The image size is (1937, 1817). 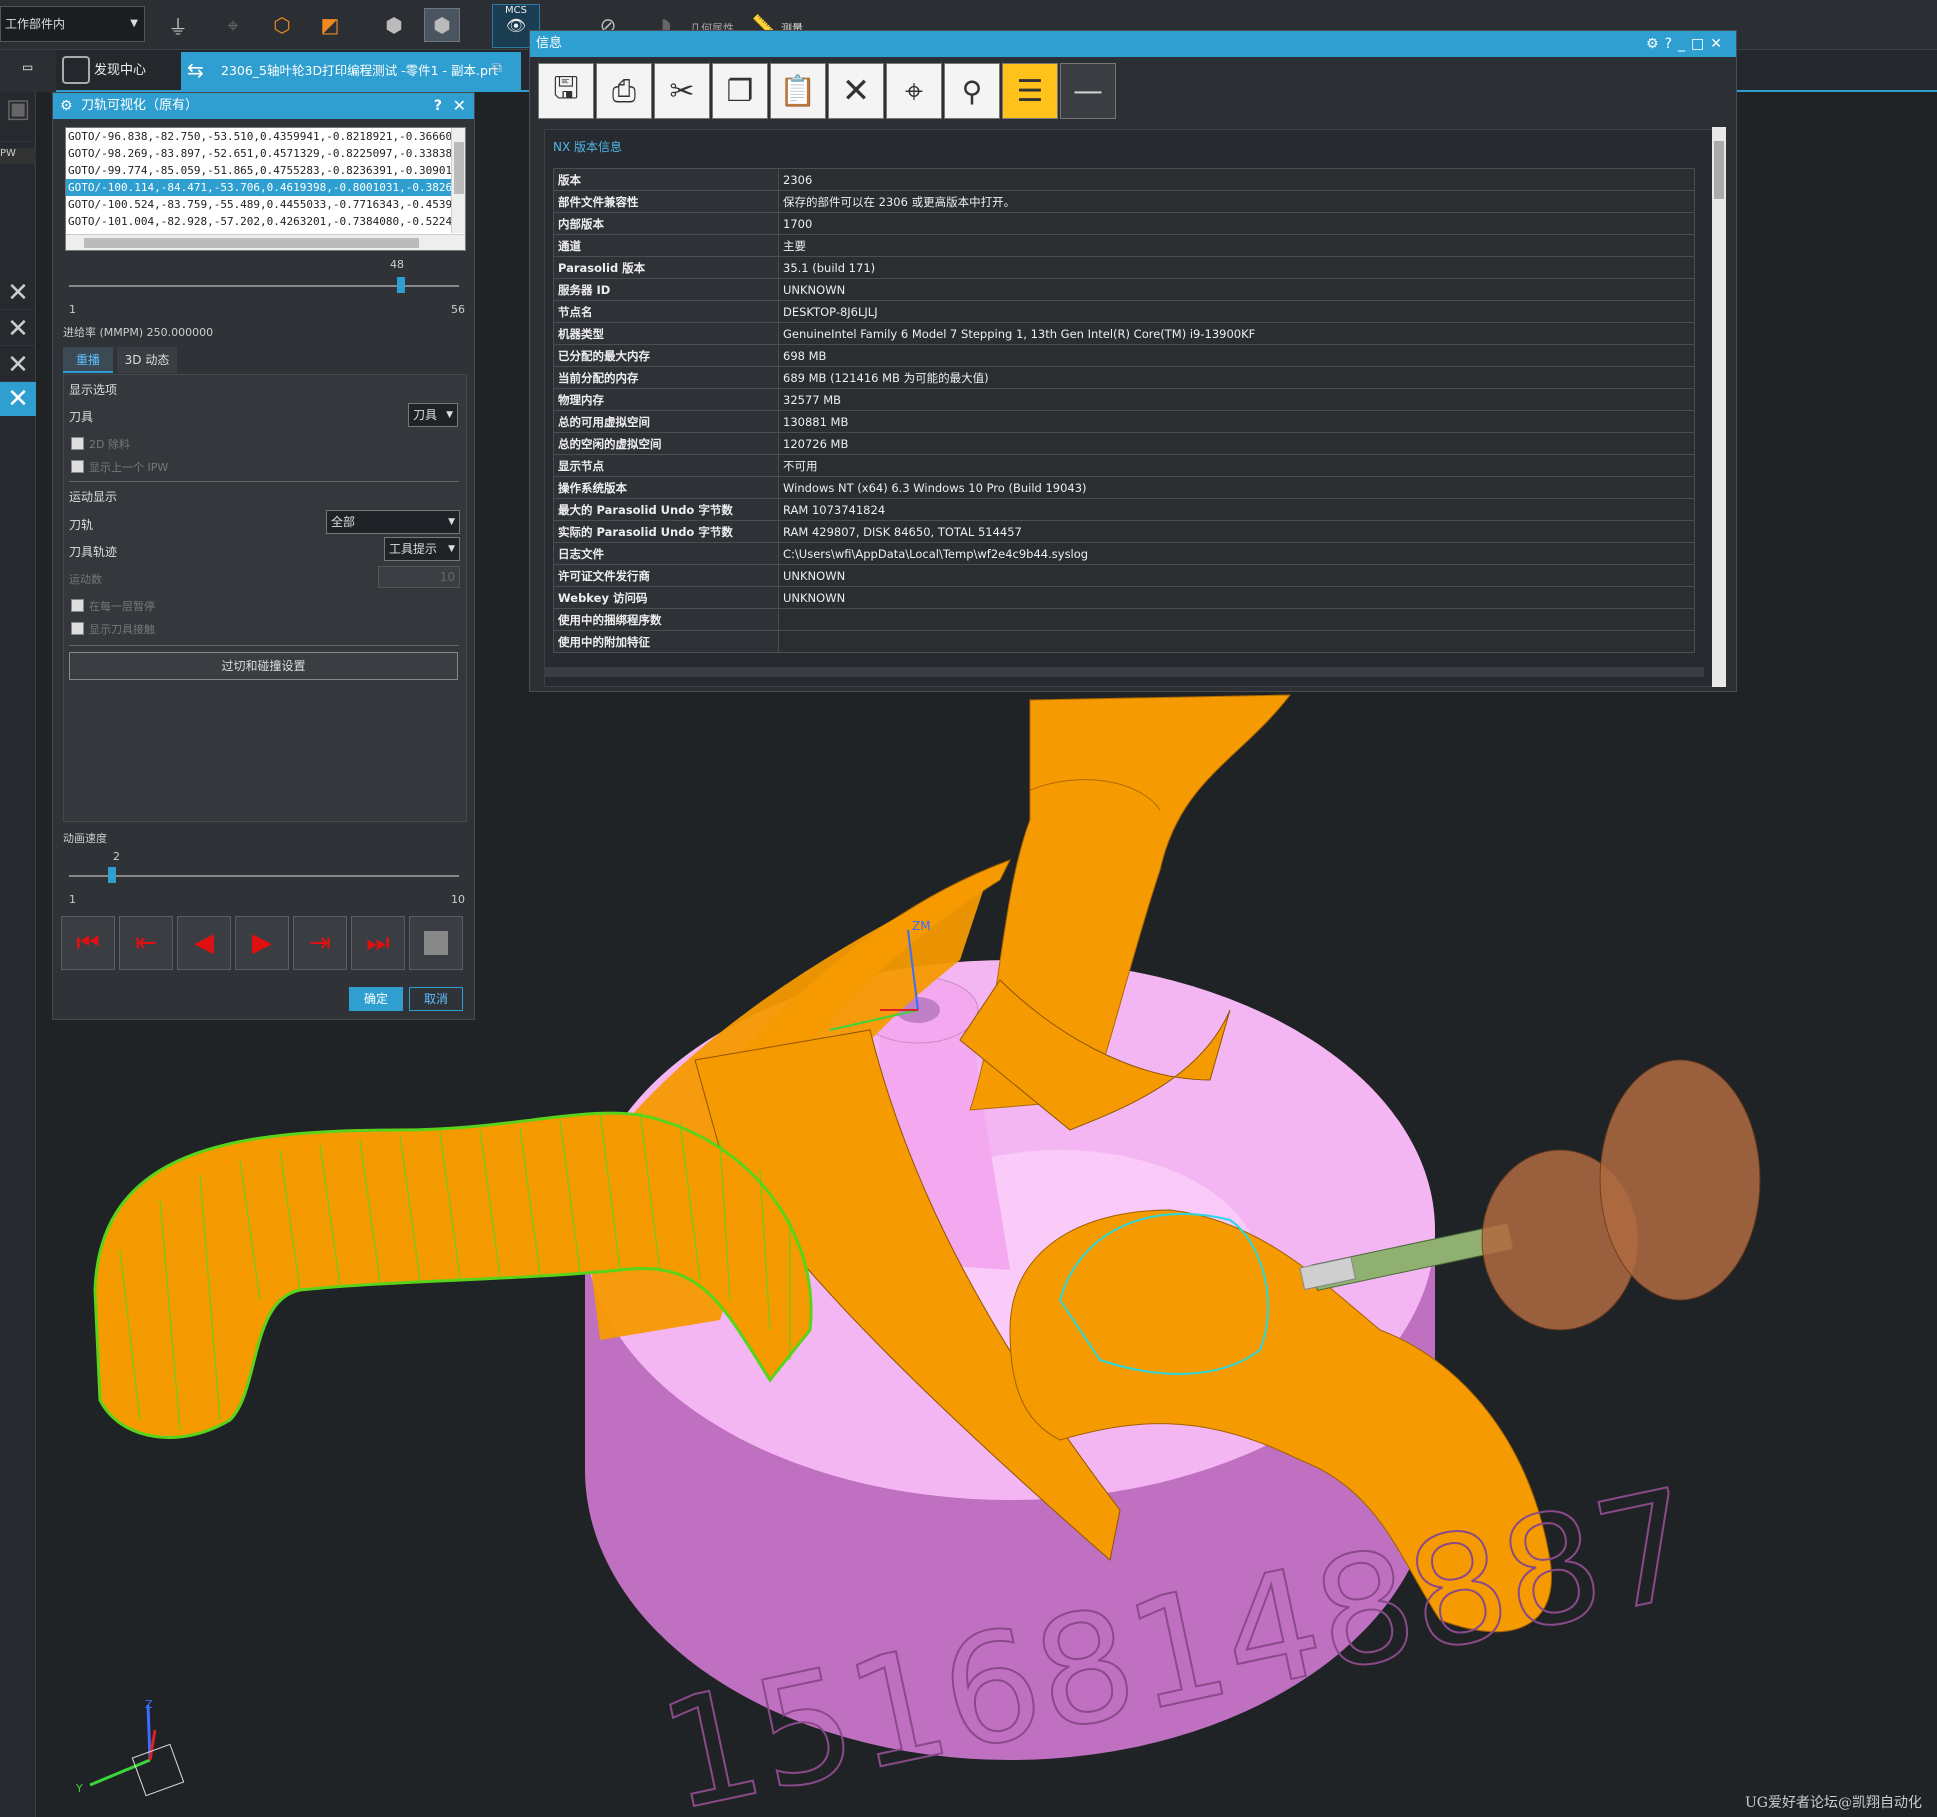 I want to click on table-row: 当前分配的内存 689 MB (121416 MB 为可能的最大值), so click(x=1124, y=377).